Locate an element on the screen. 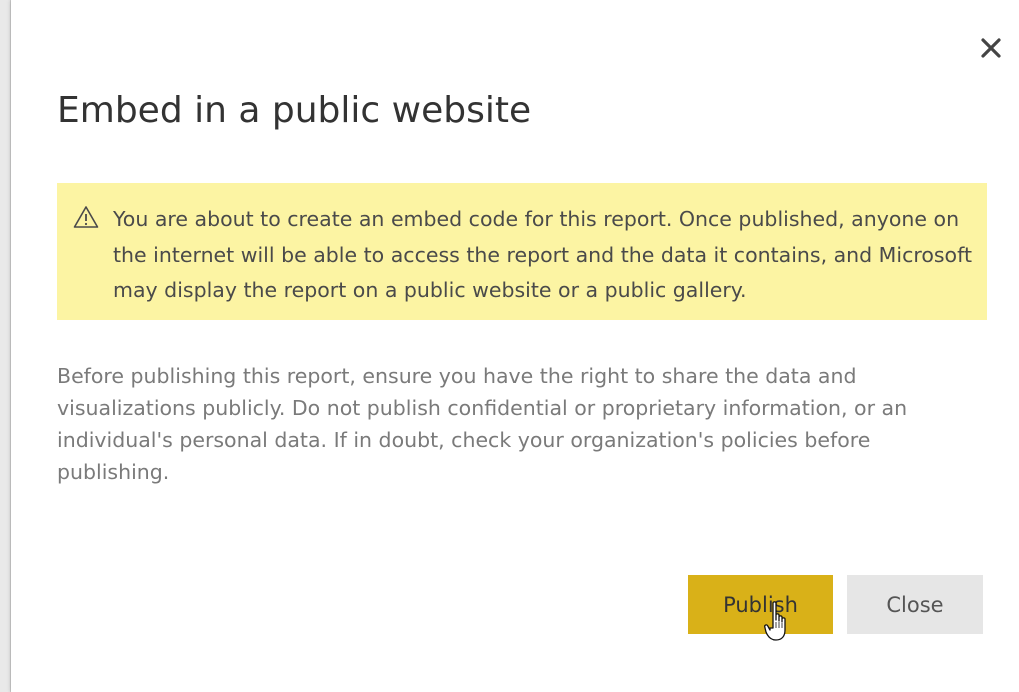 Image resolution: width=1019 pixels, height=692 pixels. background-page-edge is located at coordinates (5, 346).